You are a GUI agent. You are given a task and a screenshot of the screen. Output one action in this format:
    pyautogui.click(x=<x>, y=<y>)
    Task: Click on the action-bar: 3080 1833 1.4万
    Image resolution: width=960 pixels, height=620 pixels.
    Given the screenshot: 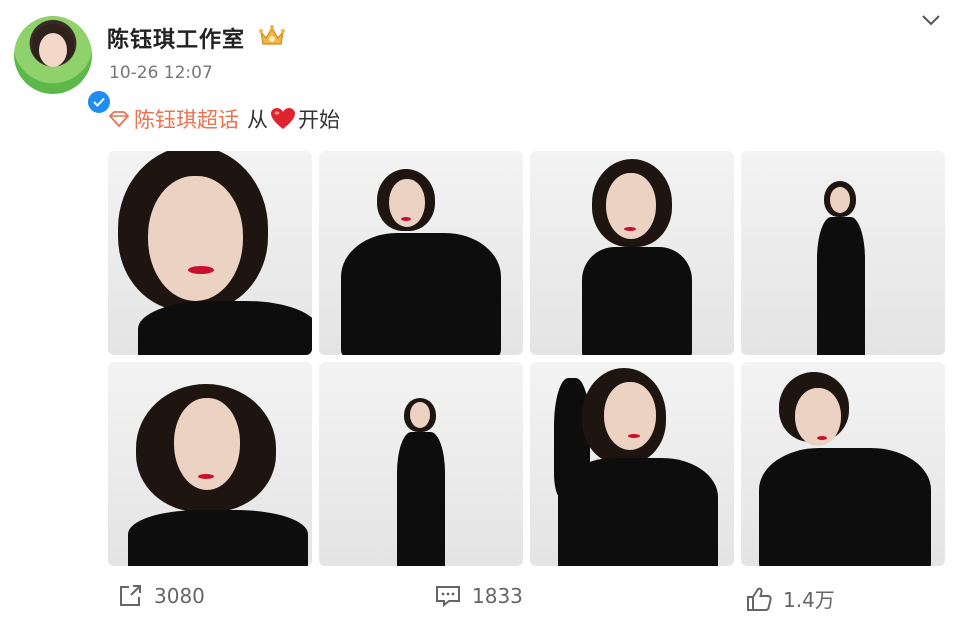 What is the action you would take?
    pyautogui.click(x=480, y=600)
    